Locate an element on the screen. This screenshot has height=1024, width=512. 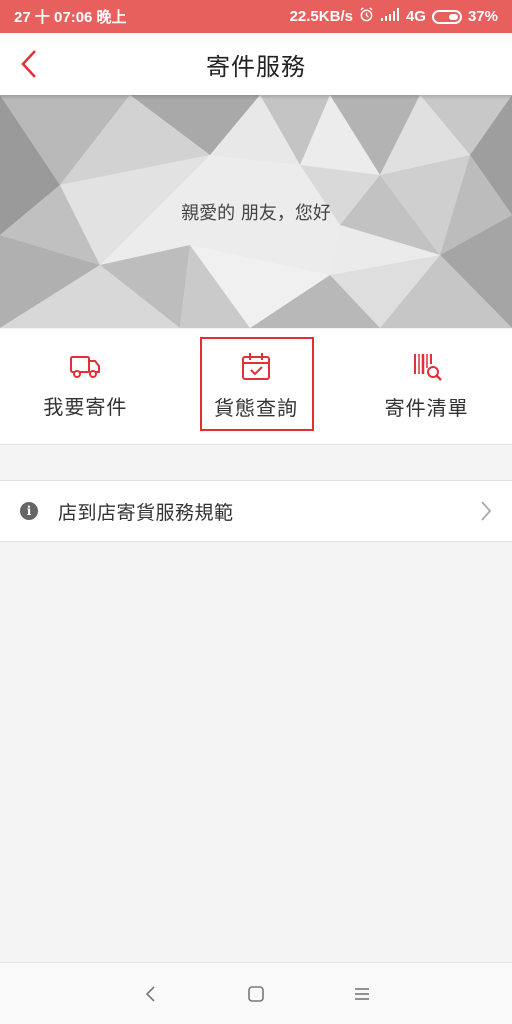
back-button is located at coordinates (29, 64).